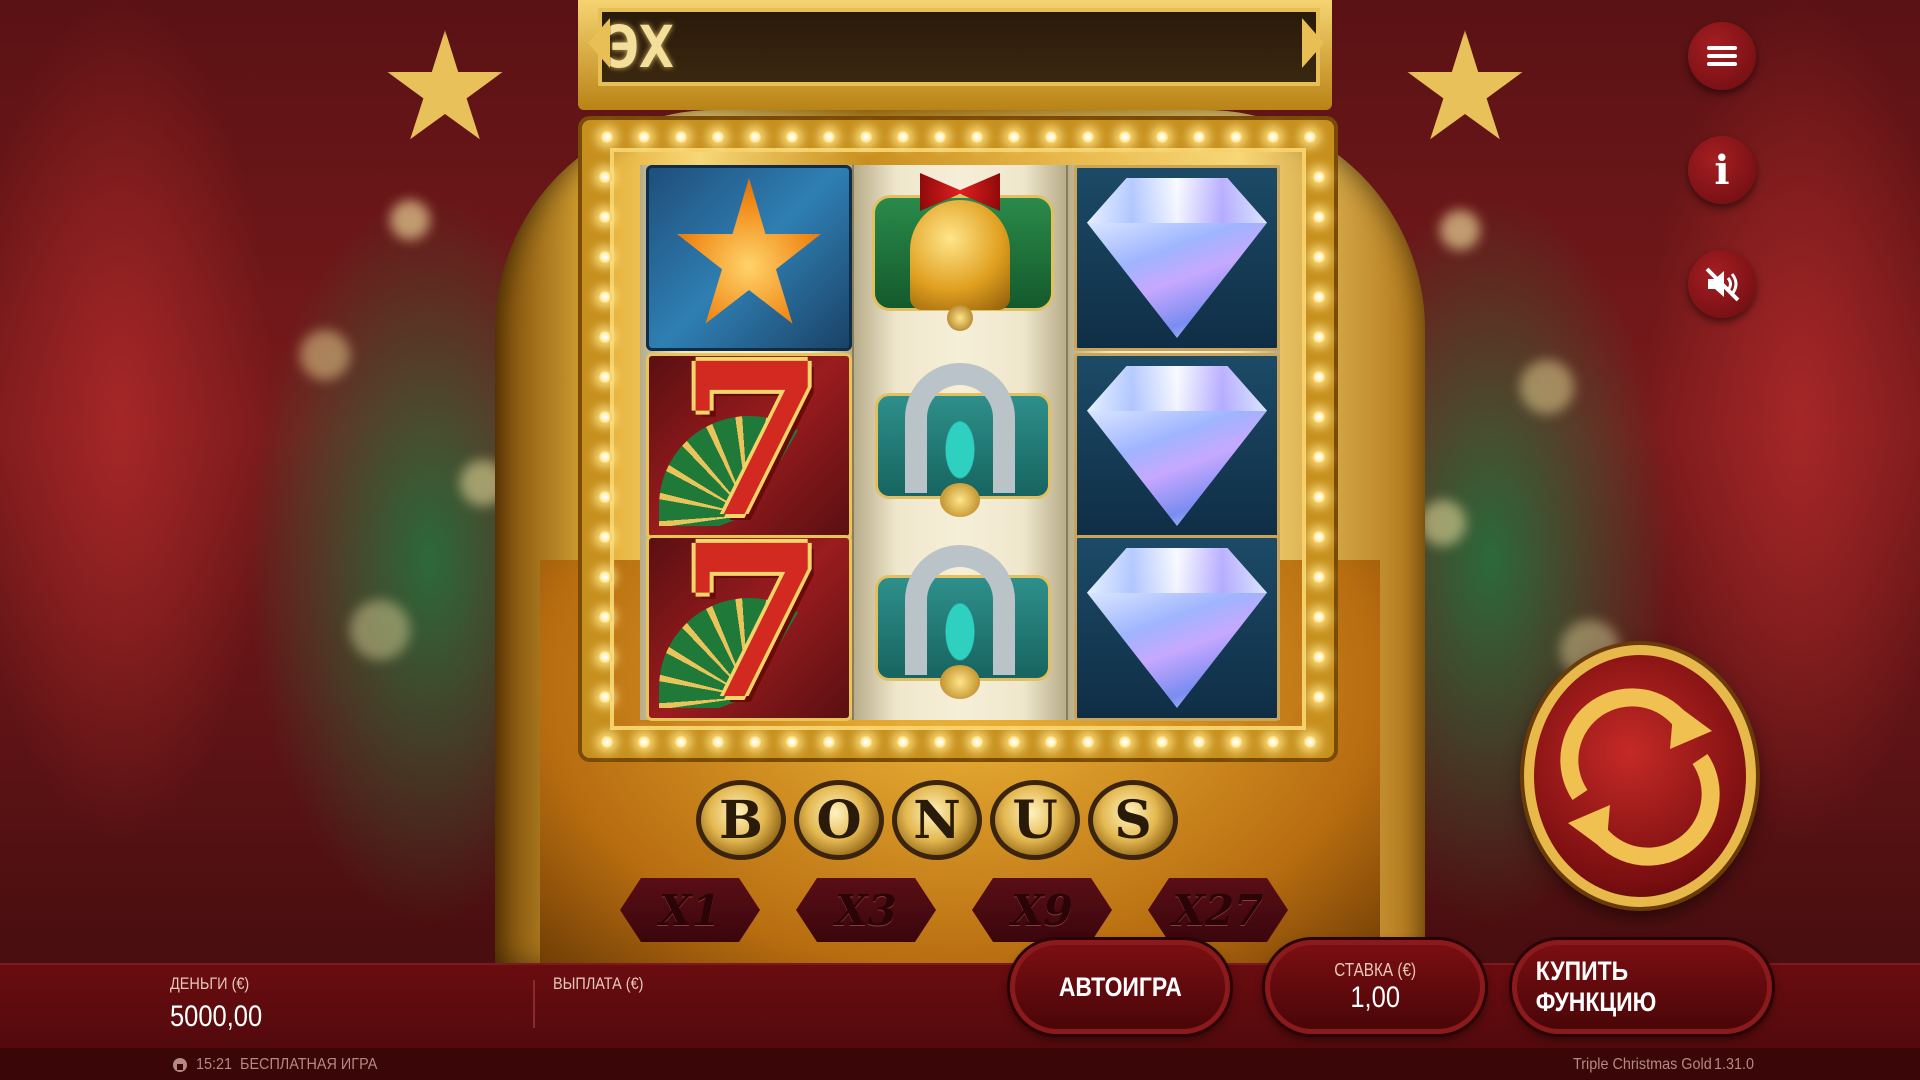  What do you see at coordinates (1596, 986) in the screenshot?
I see `buy-feature-label: КУПИТЬ ФУНКЦИЮ` at bounding box center [1596, 986].